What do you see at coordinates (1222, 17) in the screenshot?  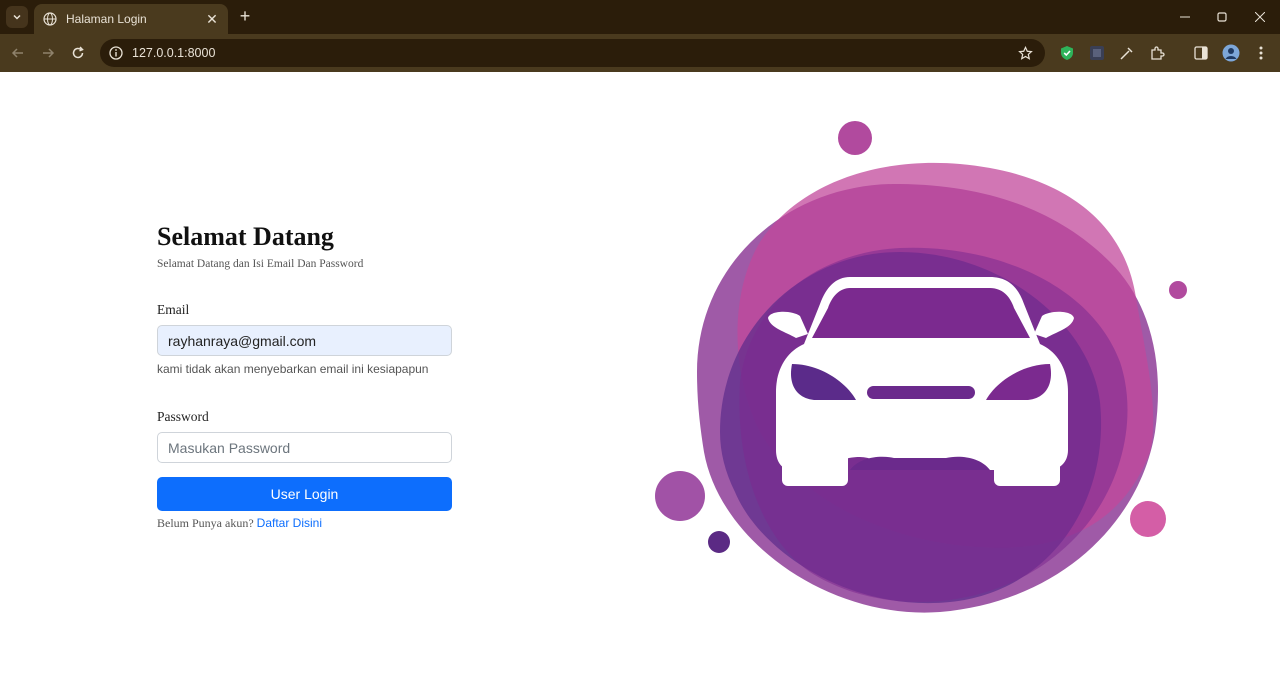 I see `maximize-icon` at bounding box center [1222, 17].